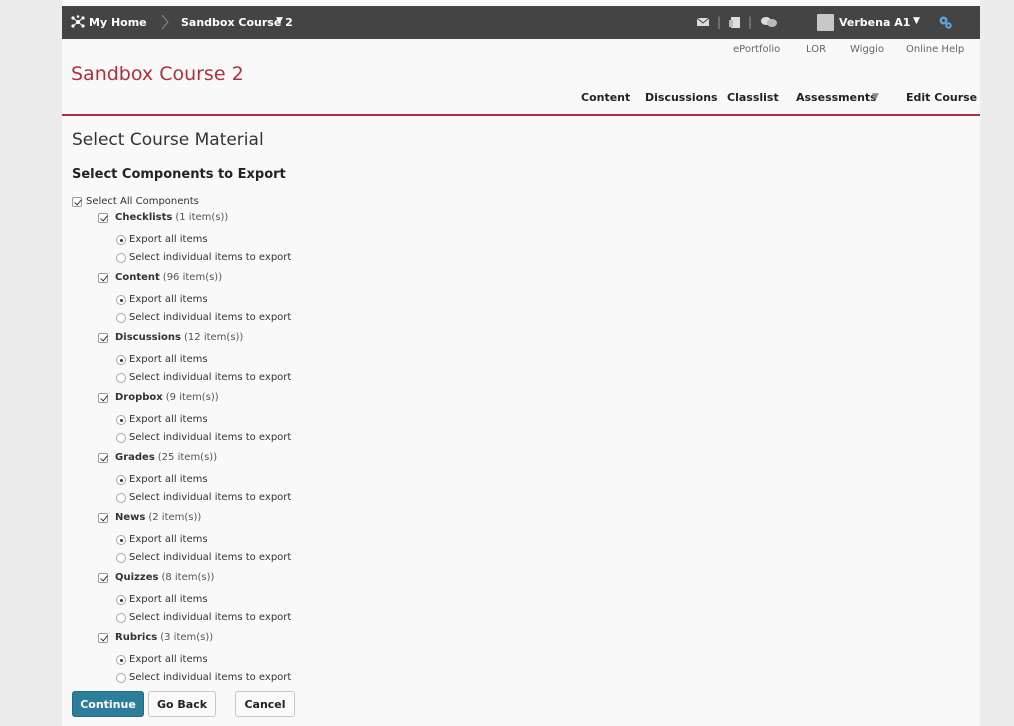  What do you see at coordinates (187, 637) in the screenshot?
I see `component-count: (3 item(s))` at bounding box center [187, 637].